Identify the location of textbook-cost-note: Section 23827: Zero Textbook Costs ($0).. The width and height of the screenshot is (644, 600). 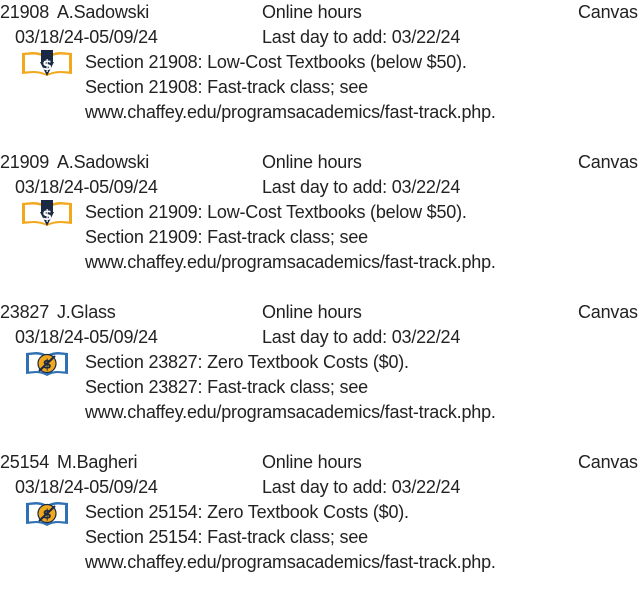
(247, 362).